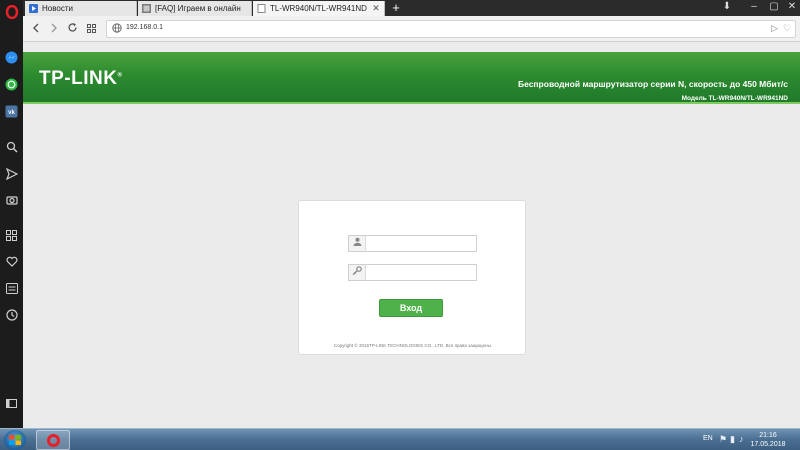 This screenshot has height=450, width=800. I want to click on search-icon, so click(11, 146).